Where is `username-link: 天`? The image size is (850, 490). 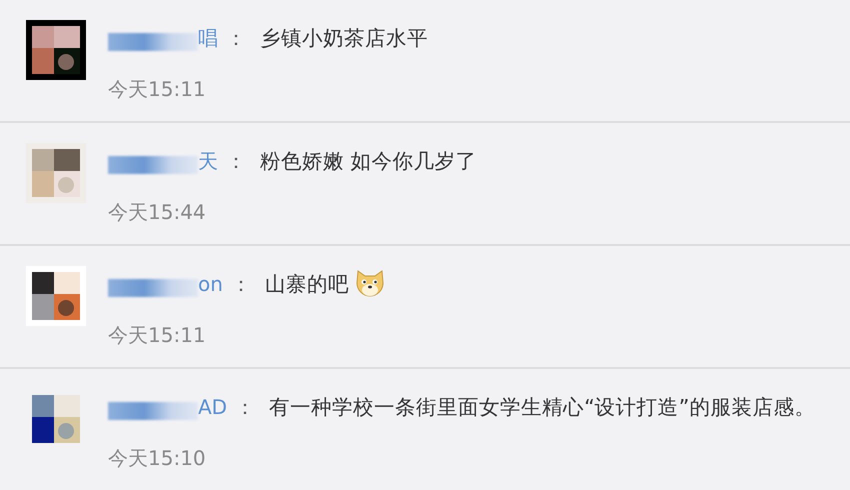
username-link: 天 is located at coordinates (208, 161).